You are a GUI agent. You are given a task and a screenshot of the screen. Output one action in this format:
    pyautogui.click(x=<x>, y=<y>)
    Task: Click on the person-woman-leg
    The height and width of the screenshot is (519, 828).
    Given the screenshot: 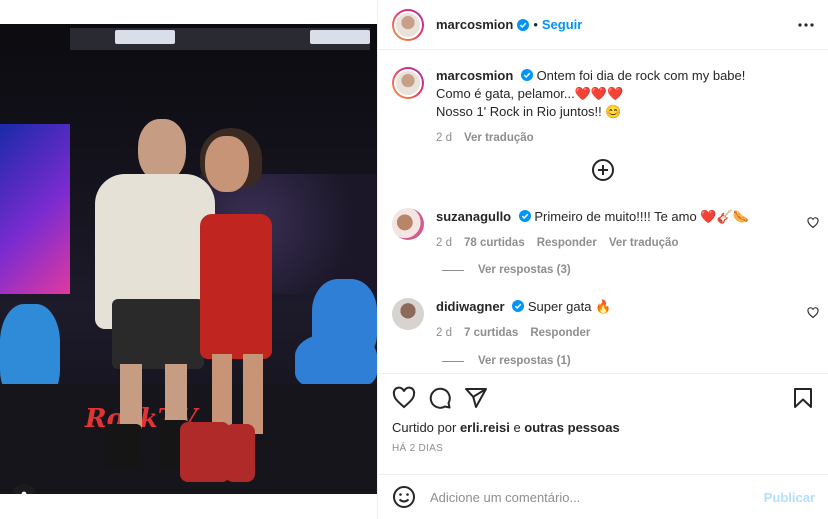 What is the action you would take?
    pyautogui.click(x=253, y=394)
    